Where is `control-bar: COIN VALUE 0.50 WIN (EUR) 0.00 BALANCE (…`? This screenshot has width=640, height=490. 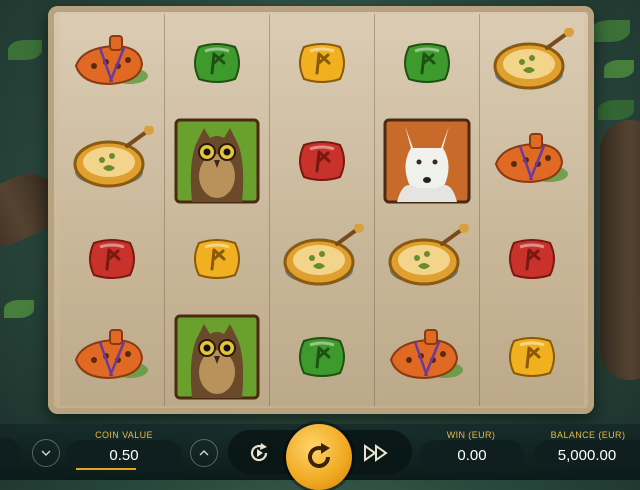
control-bar: COIN VALUE 0.50 WIN (EUR) 0.00 BALANCE (… is located at coordinates (320, 457).